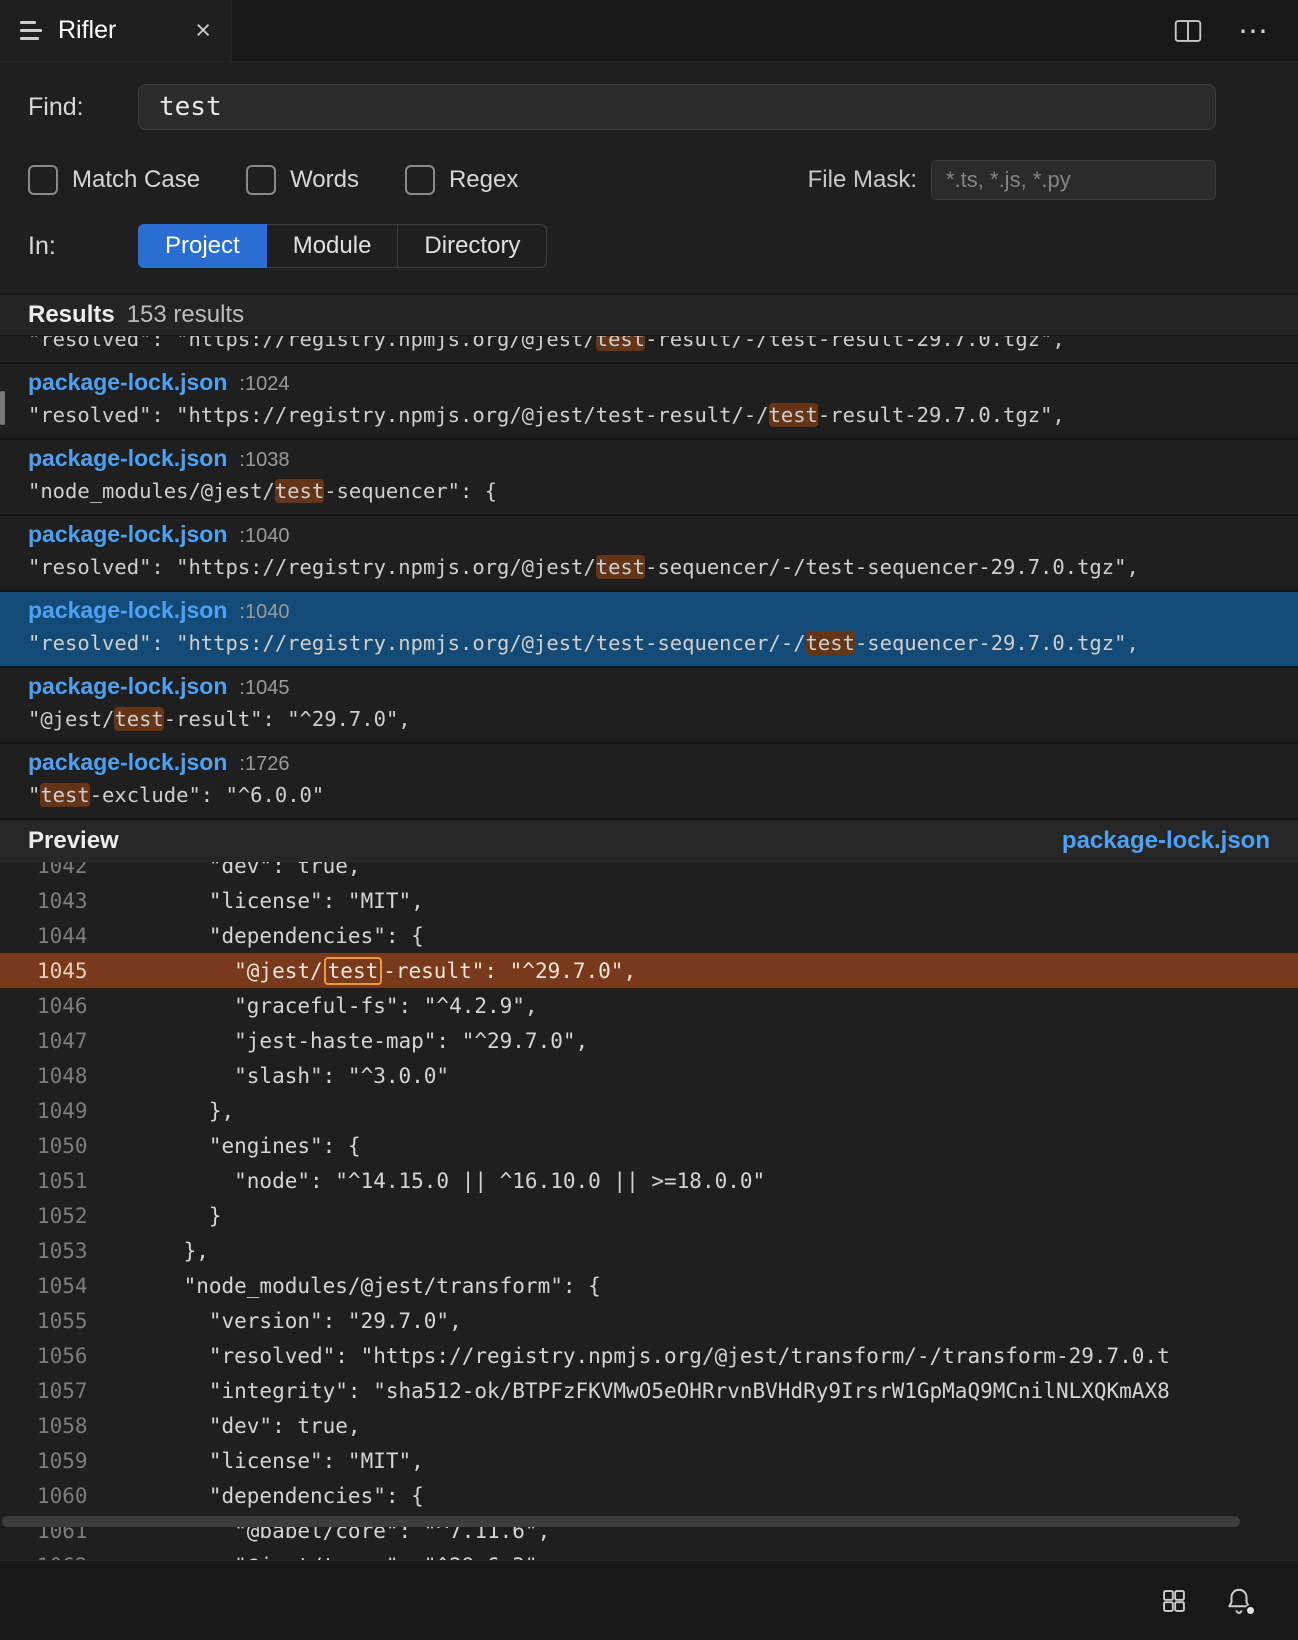  What do you see at coordinates (649, 1320) in the screenshot?
I see `preview-line: 1055 "version": "29.7.0",` at bounding box center [649, 1320].